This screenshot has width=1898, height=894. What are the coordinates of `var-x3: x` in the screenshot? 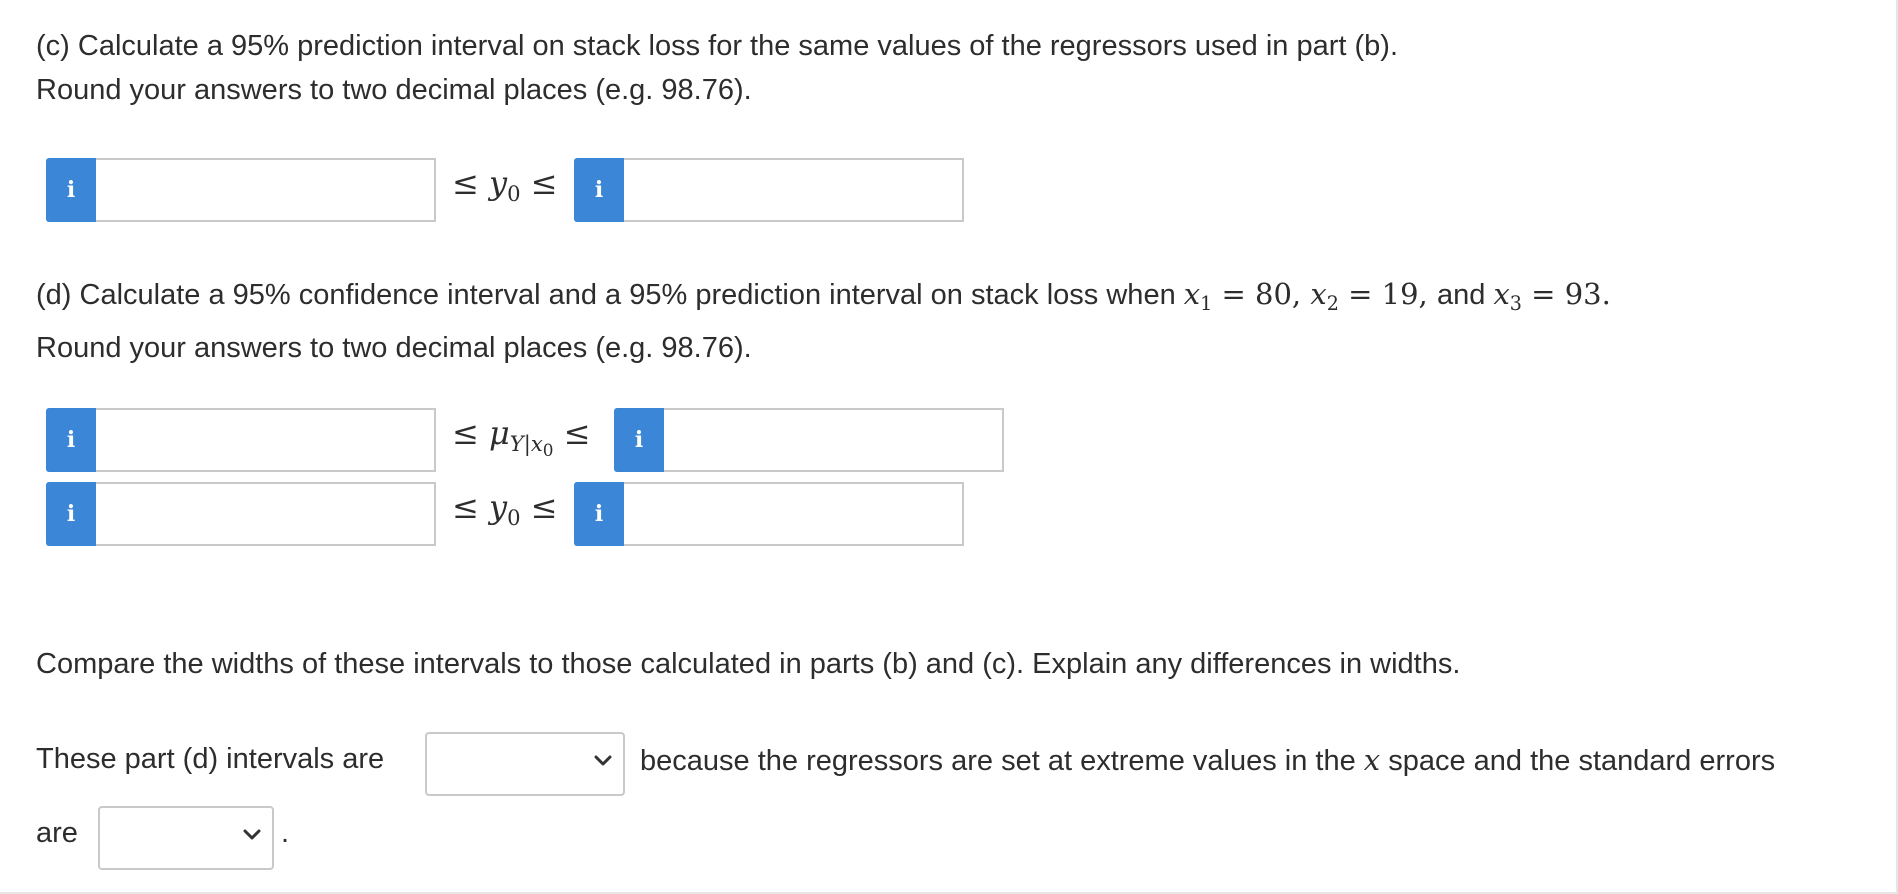 It's located at (1501, 294).